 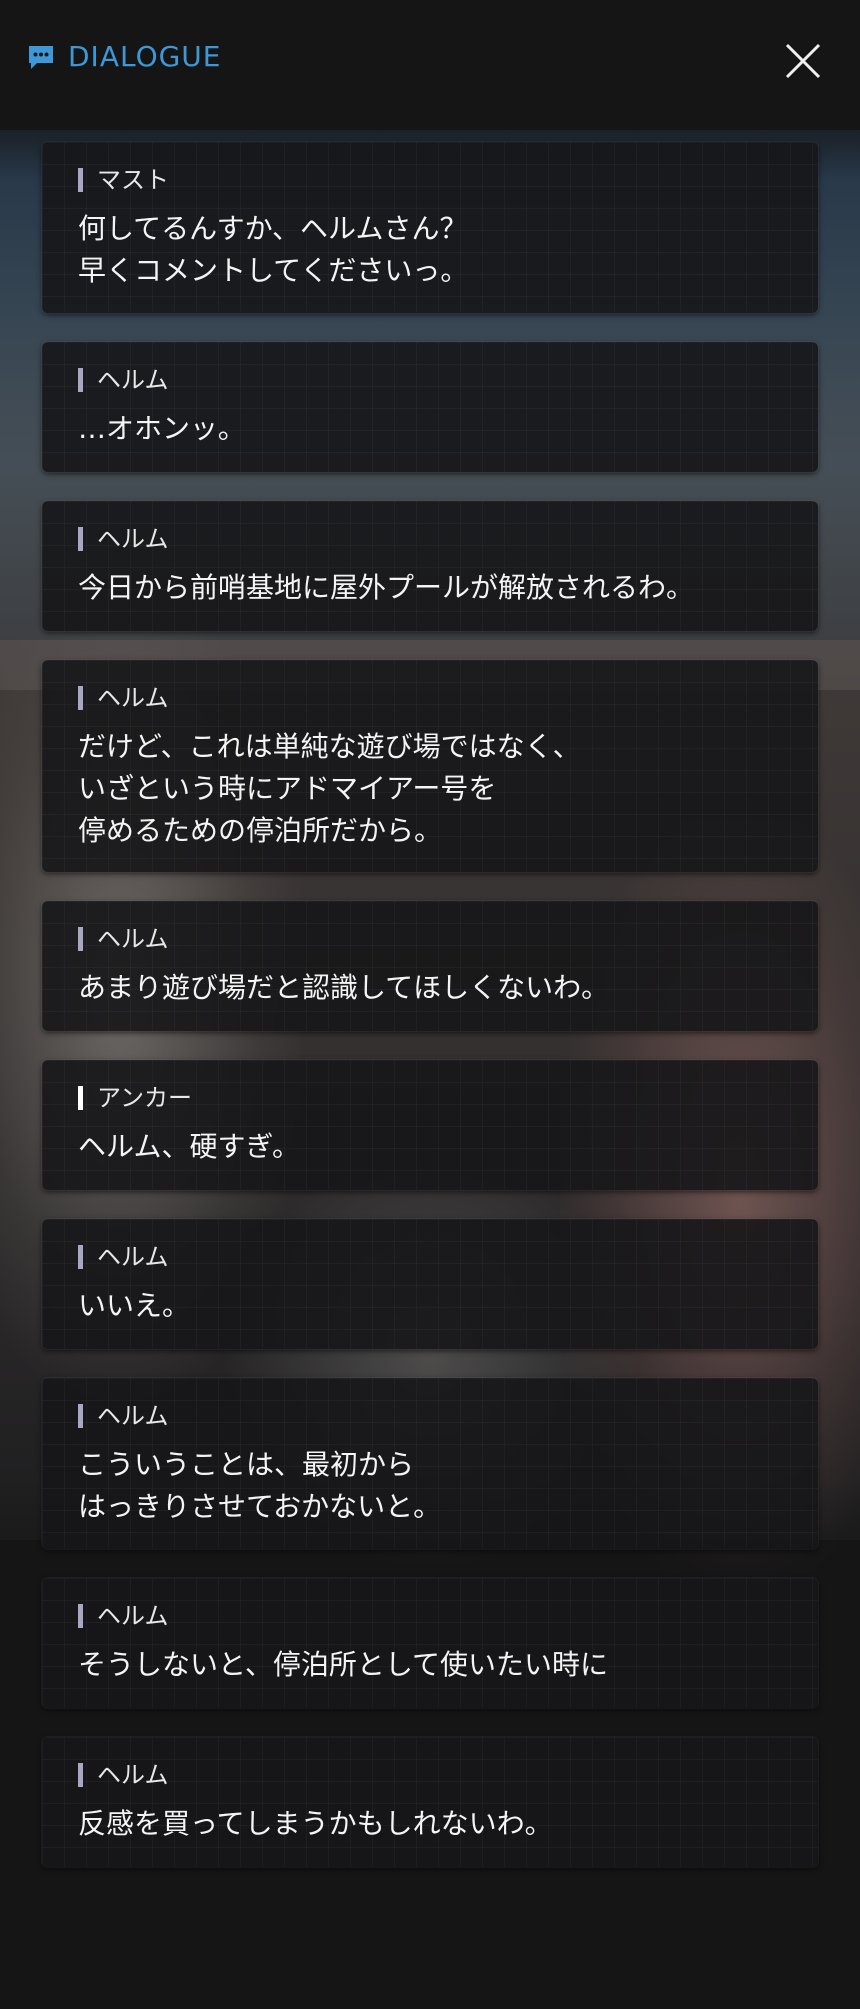 What do you see at coordinates (273, 249) in the screenshot?
I see `dialogue-text: 何してるんすか、ヘルムさん？ 早くコメントしてくださいっ。` at bounding box center [273, 249].